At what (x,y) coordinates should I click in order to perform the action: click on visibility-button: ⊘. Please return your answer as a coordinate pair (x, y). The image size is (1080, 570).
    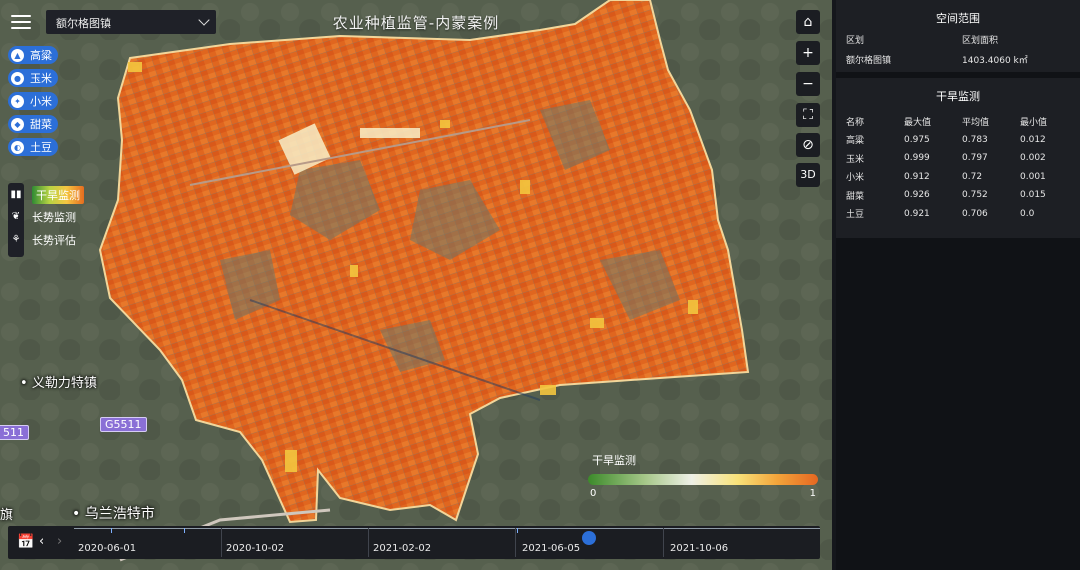
    Looking at the image, I should click on (808, 145).